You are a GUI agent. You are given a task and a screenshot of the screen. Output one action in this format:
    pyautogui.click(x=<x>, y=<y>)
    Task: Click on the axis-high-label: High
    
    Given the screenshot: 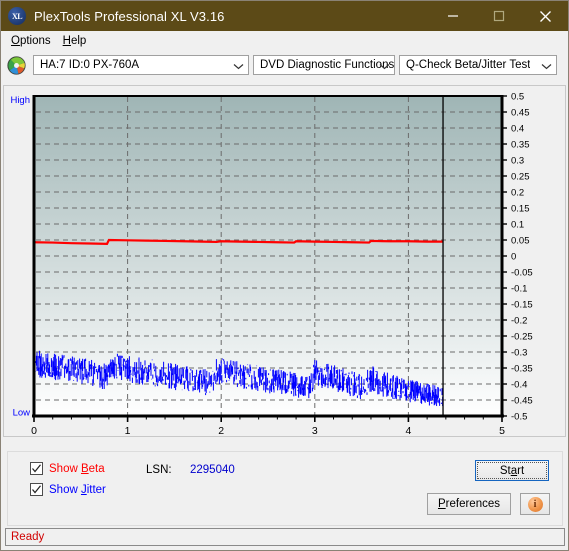 What is the action you would take?
    pyautogui.click(x=20, y=100)
    